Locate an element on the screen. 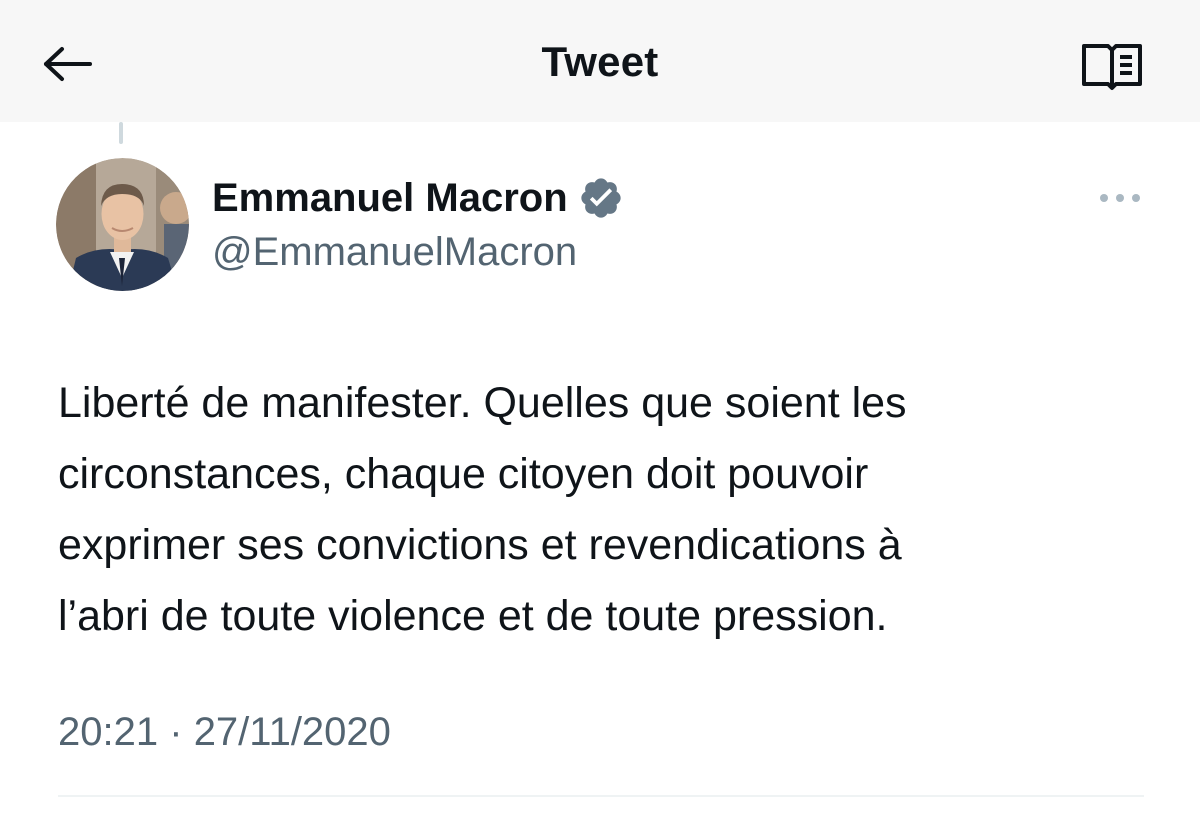 The image size is (1200, 829). tweet-timestamp: 20:21 · 27/11/2020 is located at coordinates (224, 732).